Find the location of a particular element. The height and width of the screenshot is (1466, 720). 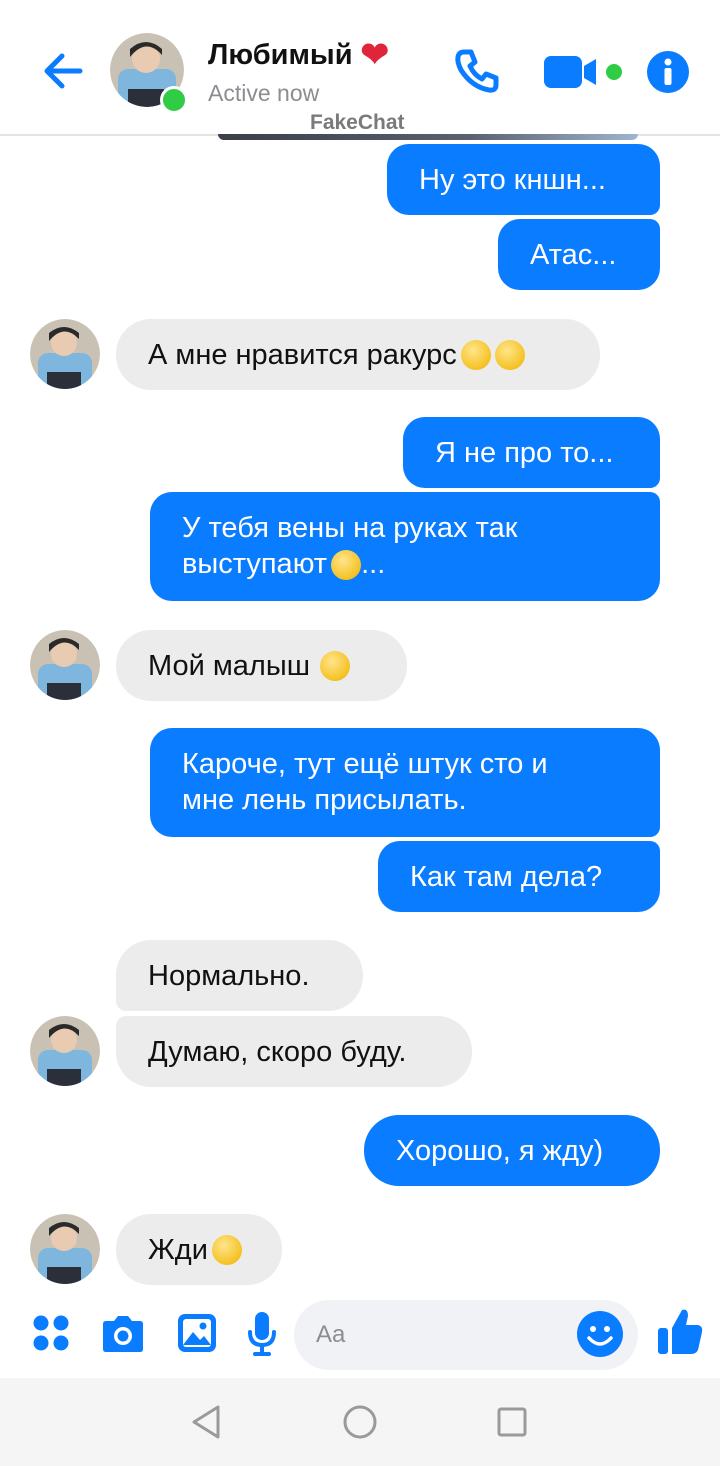

contact-name: Любимый ❤ is located at coordinates (298, 55).